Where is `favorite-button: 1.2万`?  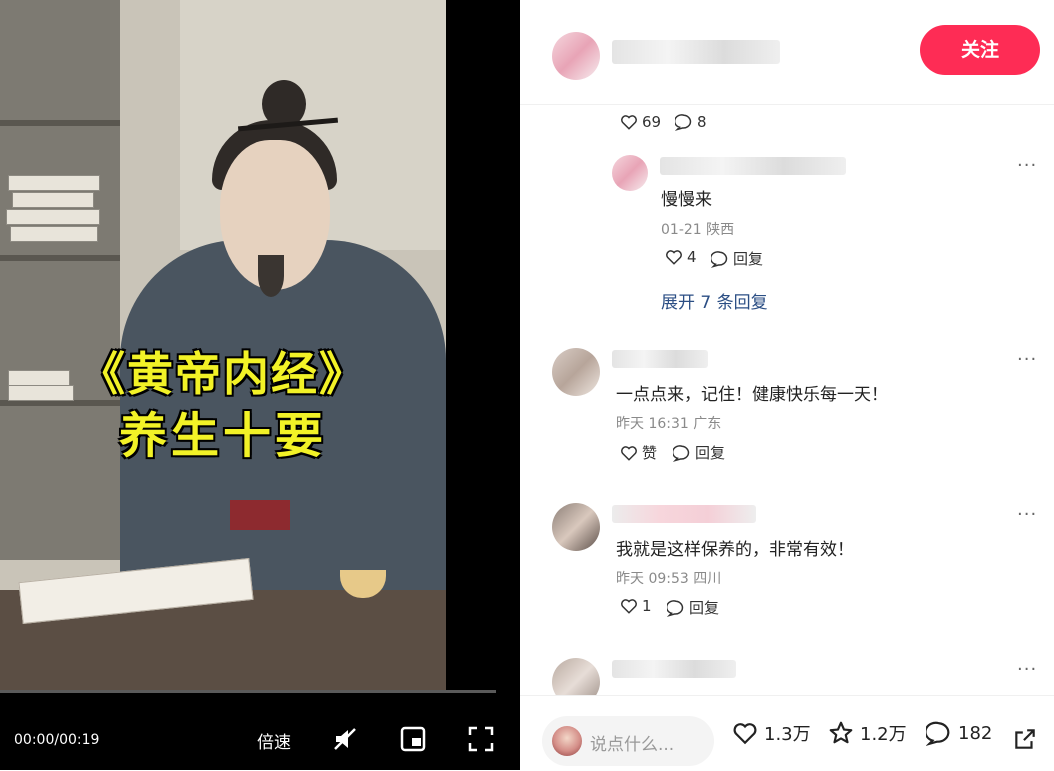
favorite-button: 1.2万 is located at coordinates (867, 733).